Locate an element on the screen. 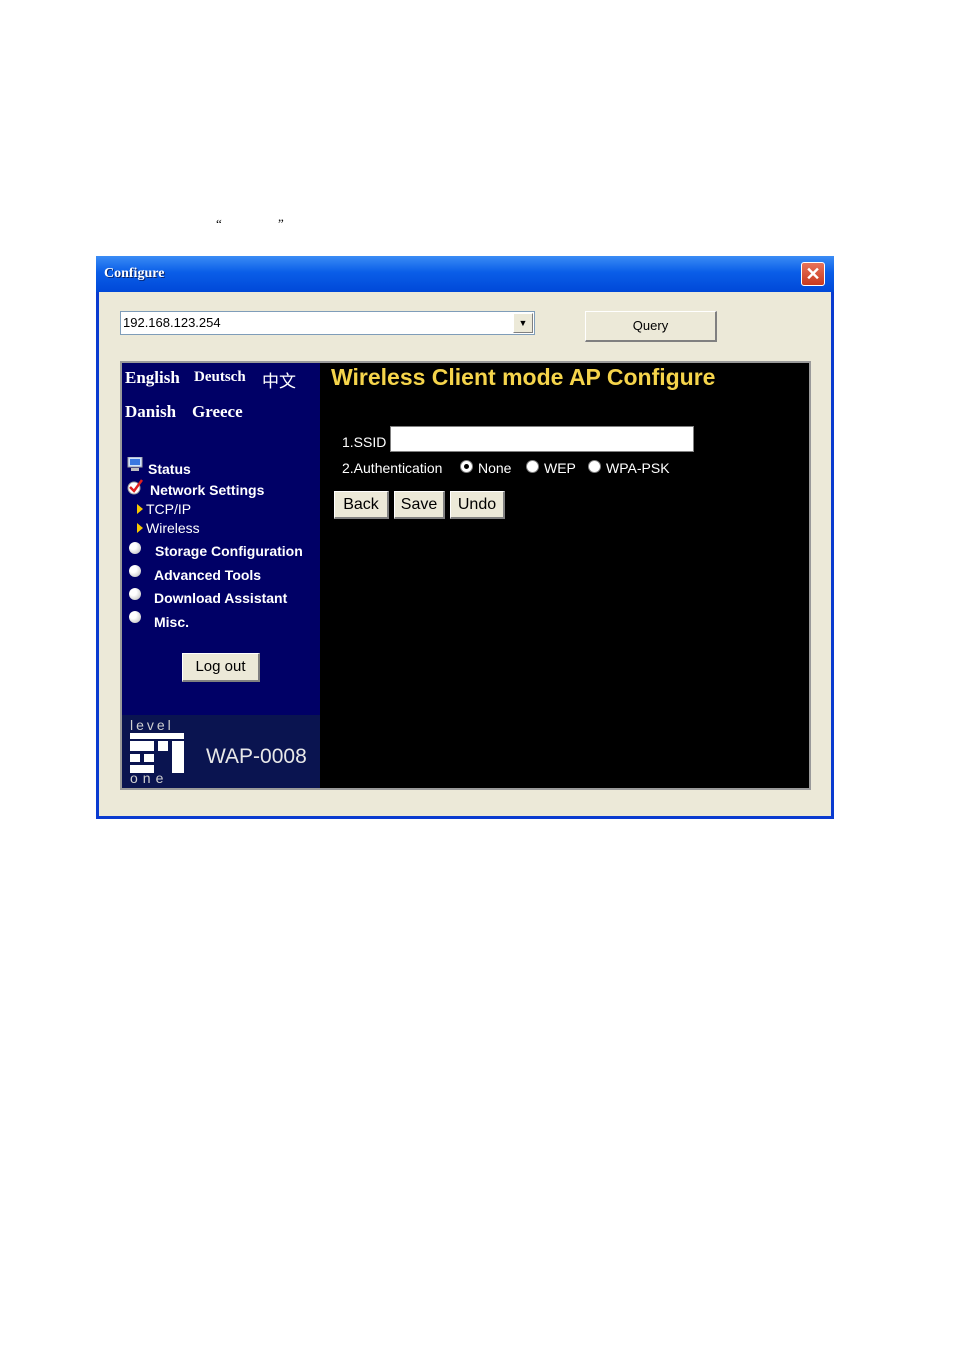 Image resolution: width=954 pixels, height=1354 pixels. monitor-icon is located at coordinates (135, 464).